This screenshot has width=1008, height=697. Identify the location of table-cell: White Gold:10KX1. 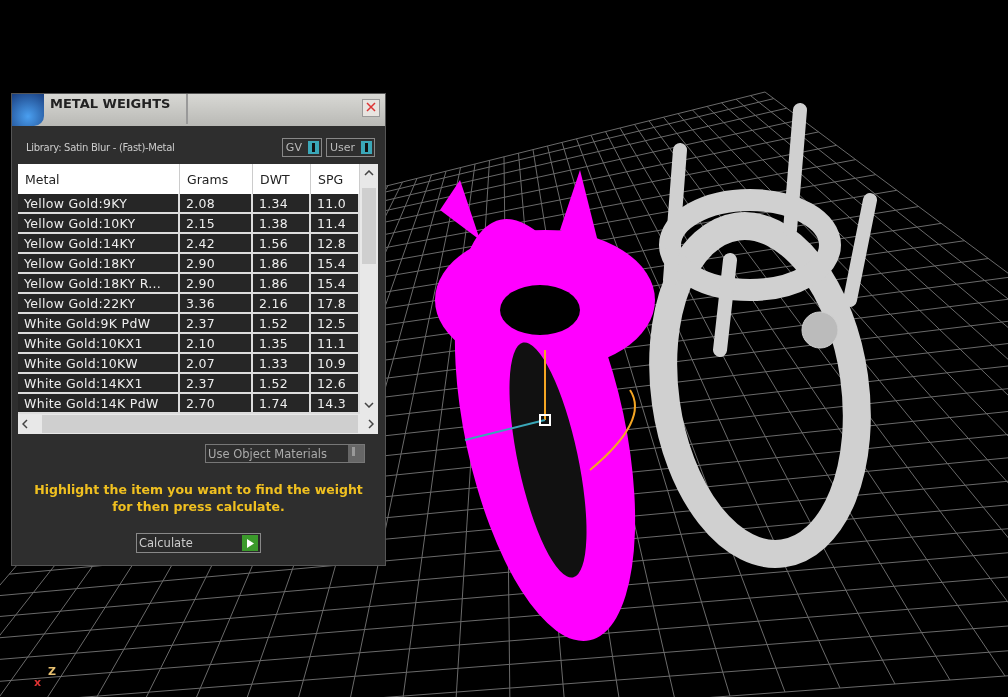
(99, 344).